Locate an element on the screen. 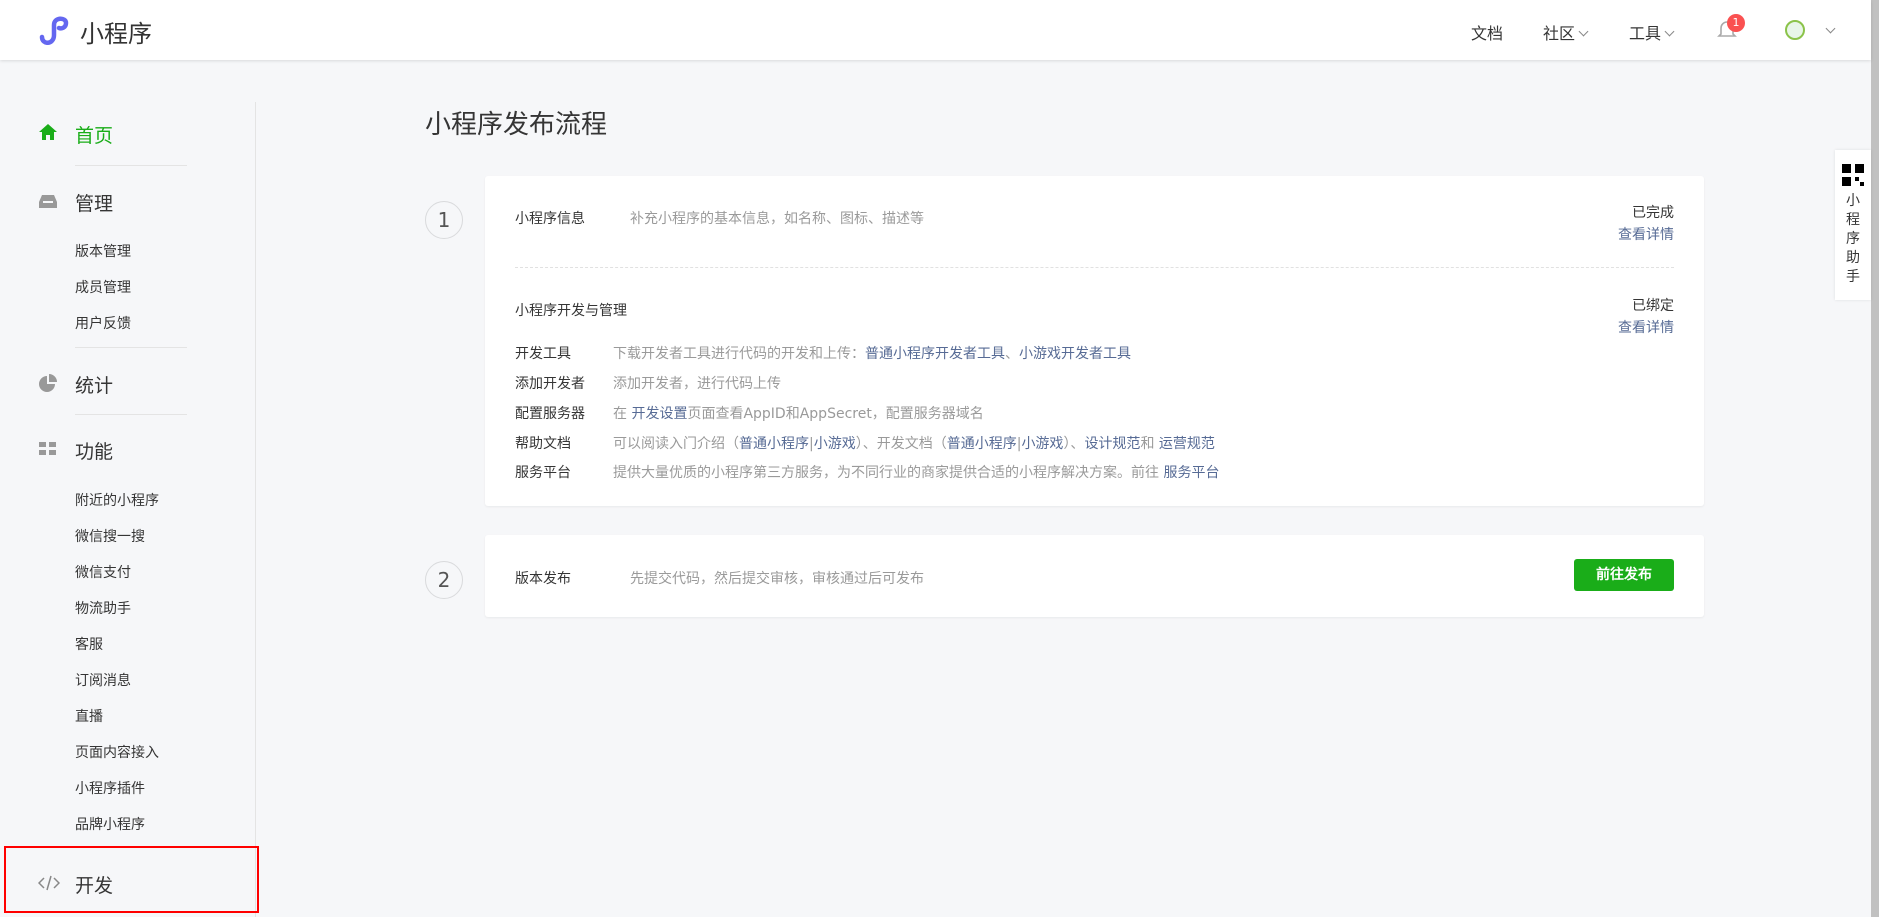 The width and height of the screenshot is (1879, 917). game-tools-link: 小游戏开发者工具 is located at coordinates (1075, 354).